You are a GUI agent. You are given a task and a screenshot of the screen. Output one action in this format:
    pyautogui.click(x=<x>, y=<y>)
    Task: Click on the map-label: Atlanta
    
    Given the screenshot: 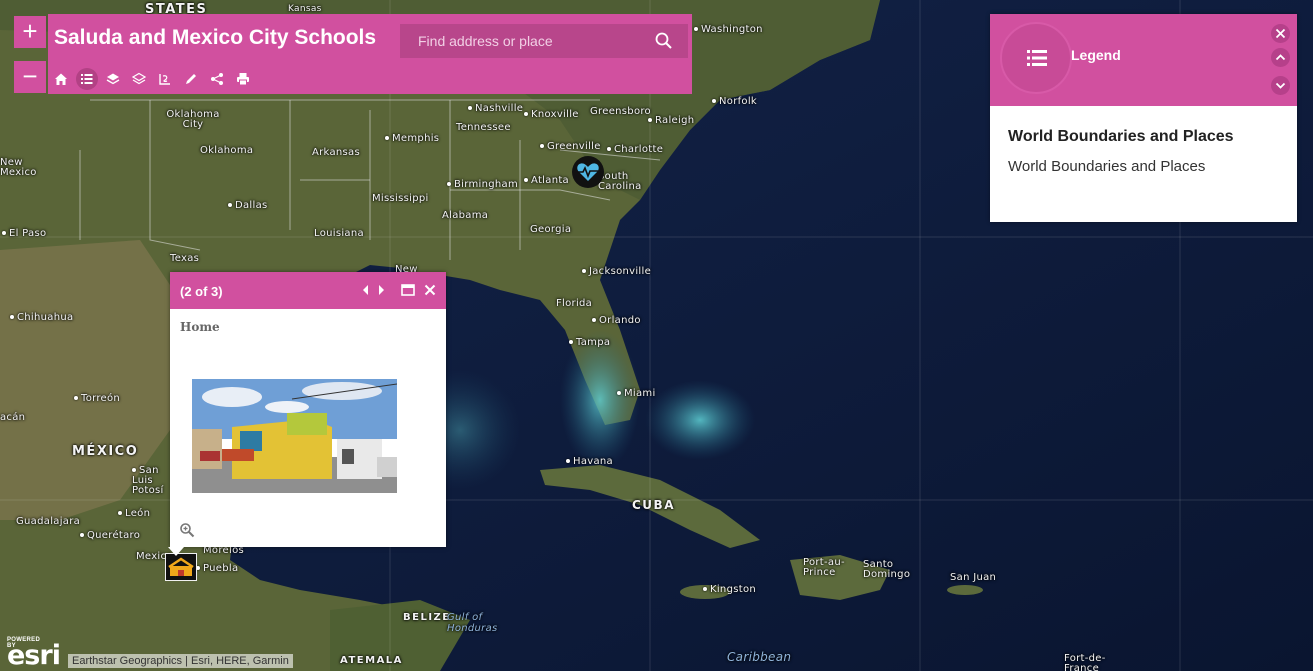 What is the action you would take?
    pyautogui.click(x=546, y=180)
    